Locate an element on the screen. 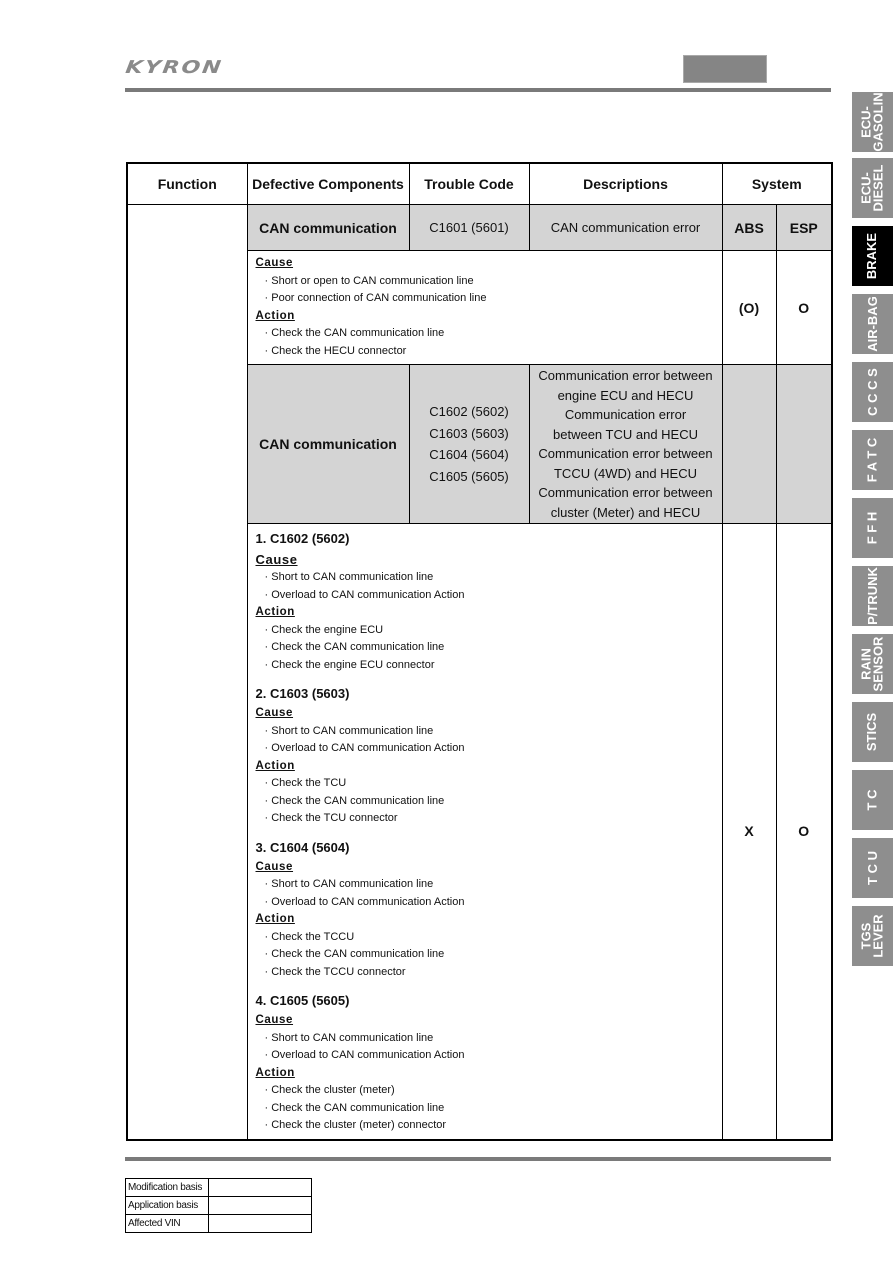 This screenshot has width=893, height=1263. side-tab-label: ECU- GASOLIN is located at coordinates (872, 122).